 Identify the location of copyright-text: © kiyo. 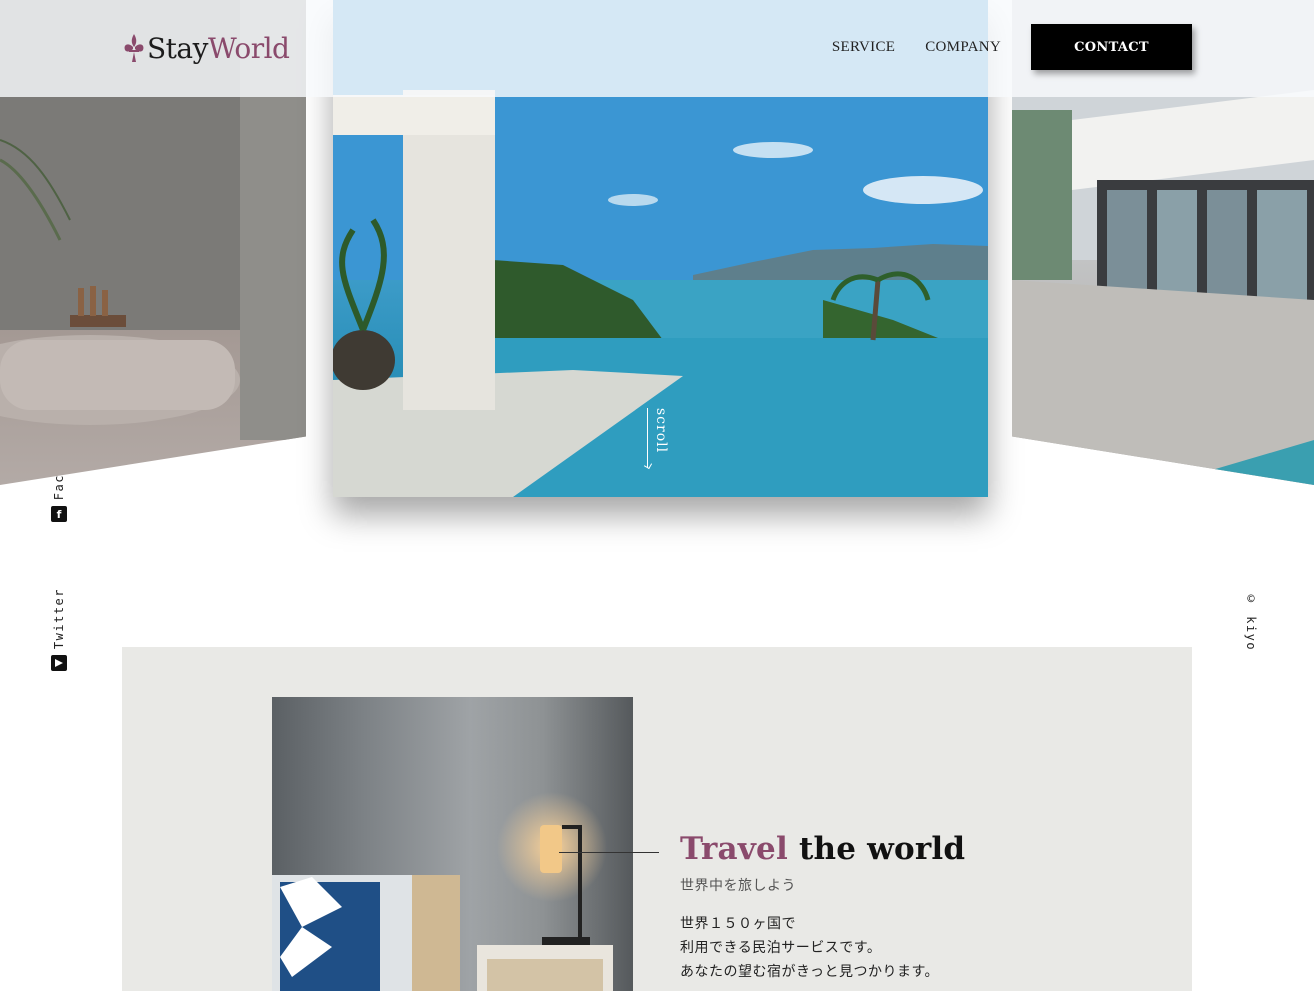
(1251, 622).